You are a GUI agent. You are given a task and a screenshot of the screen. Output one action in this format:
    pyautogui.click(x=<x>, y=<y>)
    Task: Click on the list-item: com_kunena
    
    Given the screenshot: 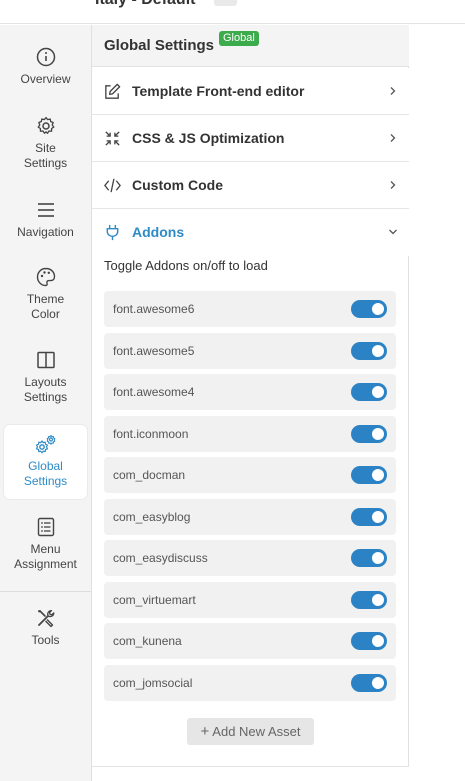 What is the action you would take?
    pyautogui.click(x=250, y=641)
    